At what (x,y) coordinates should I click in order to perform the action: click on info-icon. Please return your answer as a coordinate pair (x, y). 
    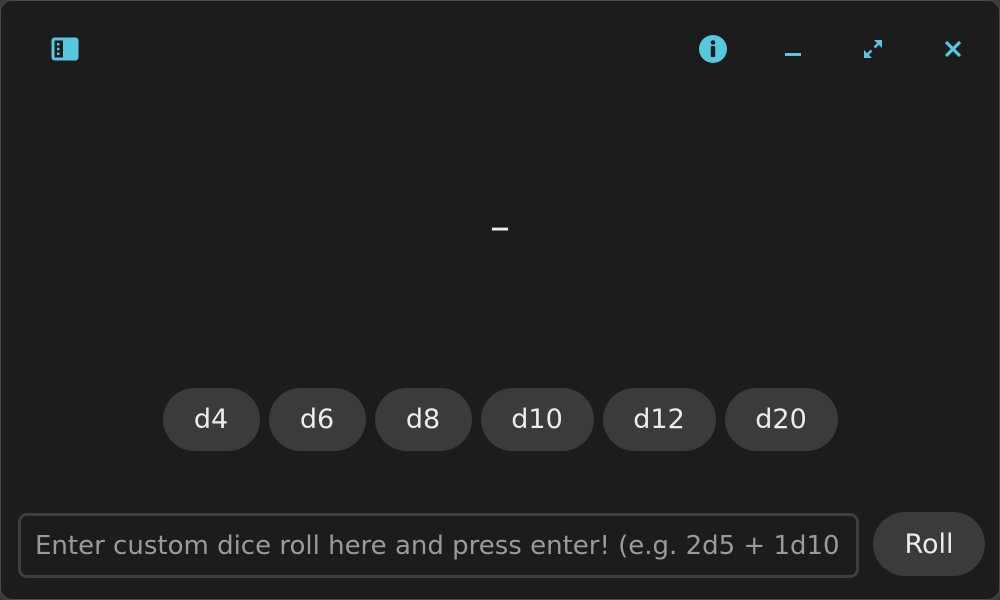
    Looking at the image, I should click on (713, 49).